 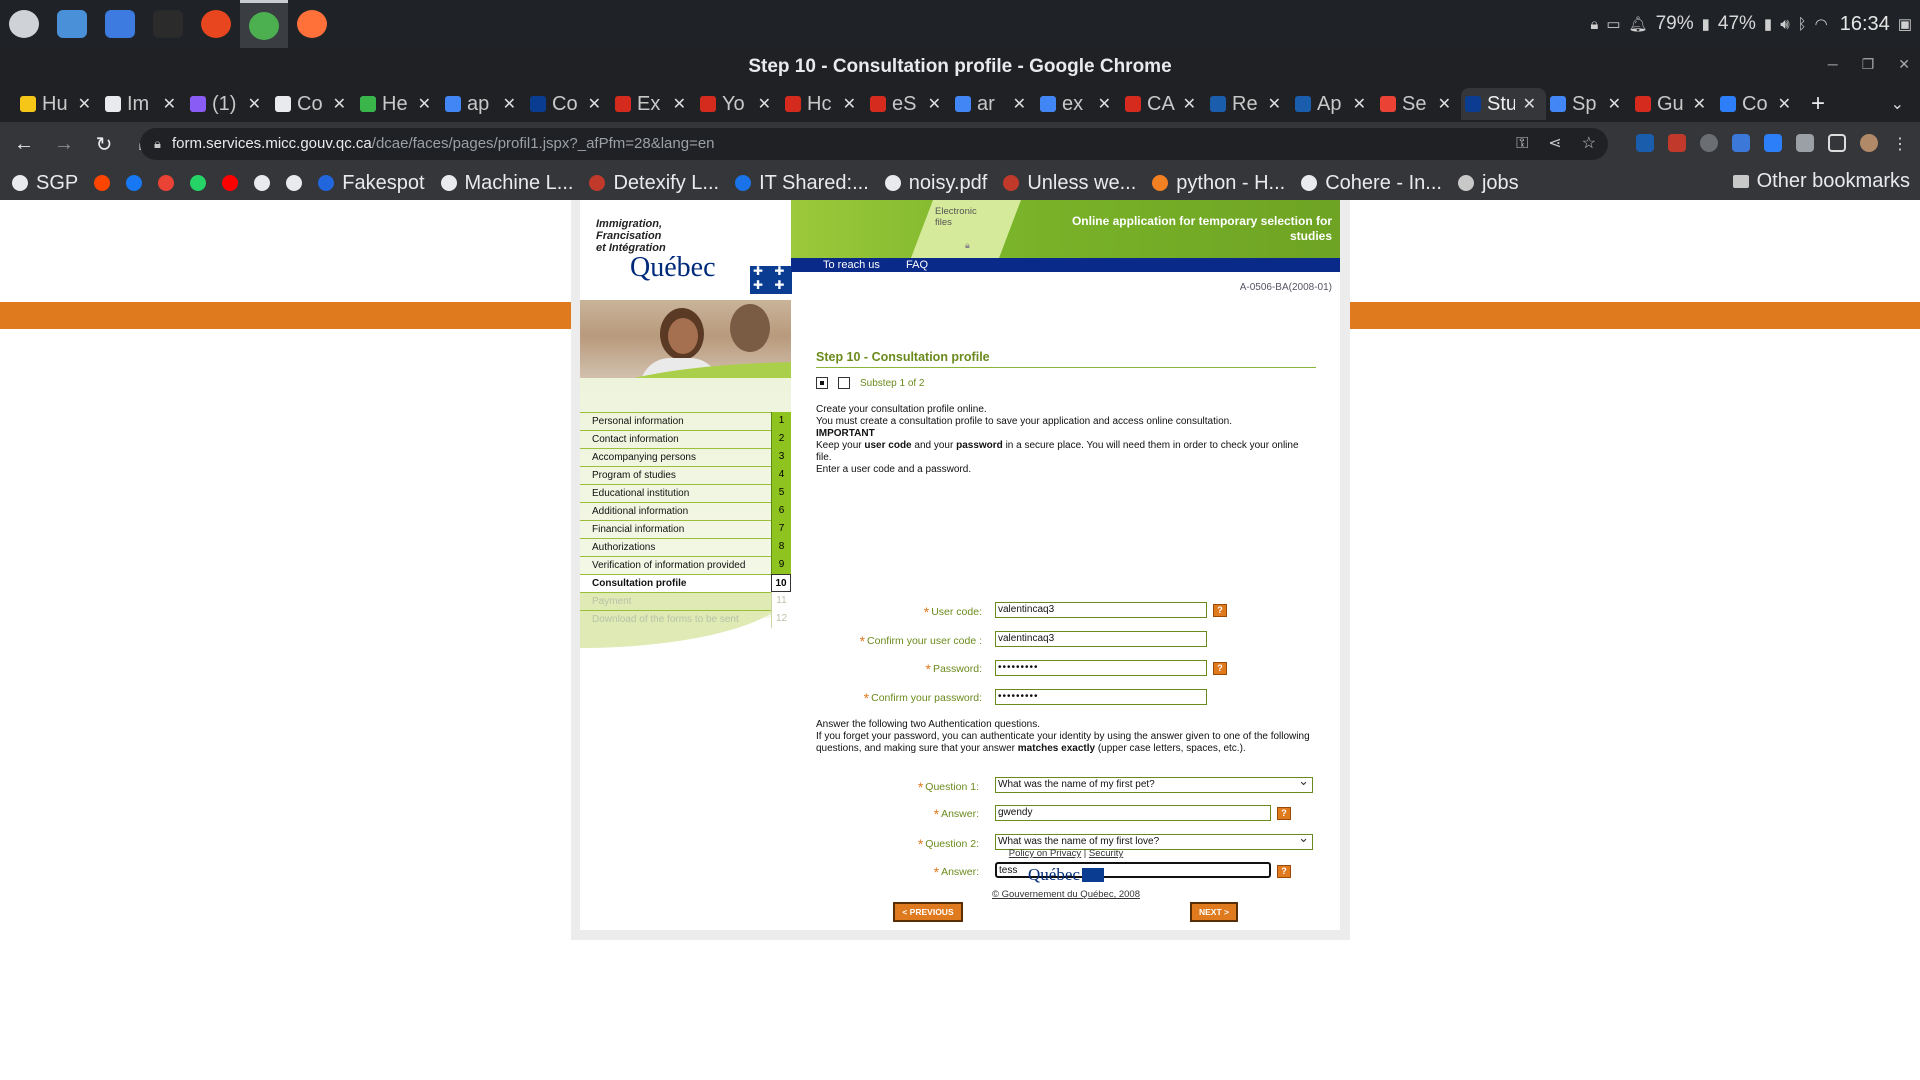 What do you see at coordinates (1900, 144) in the screenshot?
I see `browser-menu-icon: ⋮` at bounding box center [1900, 144].